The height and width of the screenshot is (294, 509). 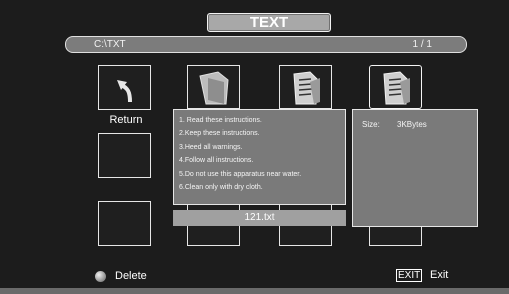 I want to click on preview-line: 6.Clean only with dry cloth., so click(x=221, y=188).